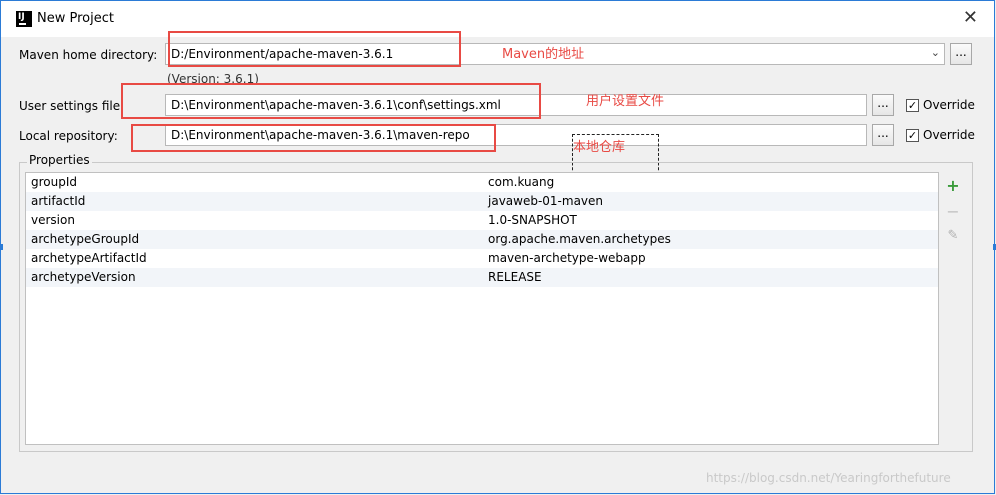 The height and width of the screenshot is (495, 996). Describe the element at coordinates (545, 201) in the screenshot. I see `property-value: javaweb-01-maven` at that location.